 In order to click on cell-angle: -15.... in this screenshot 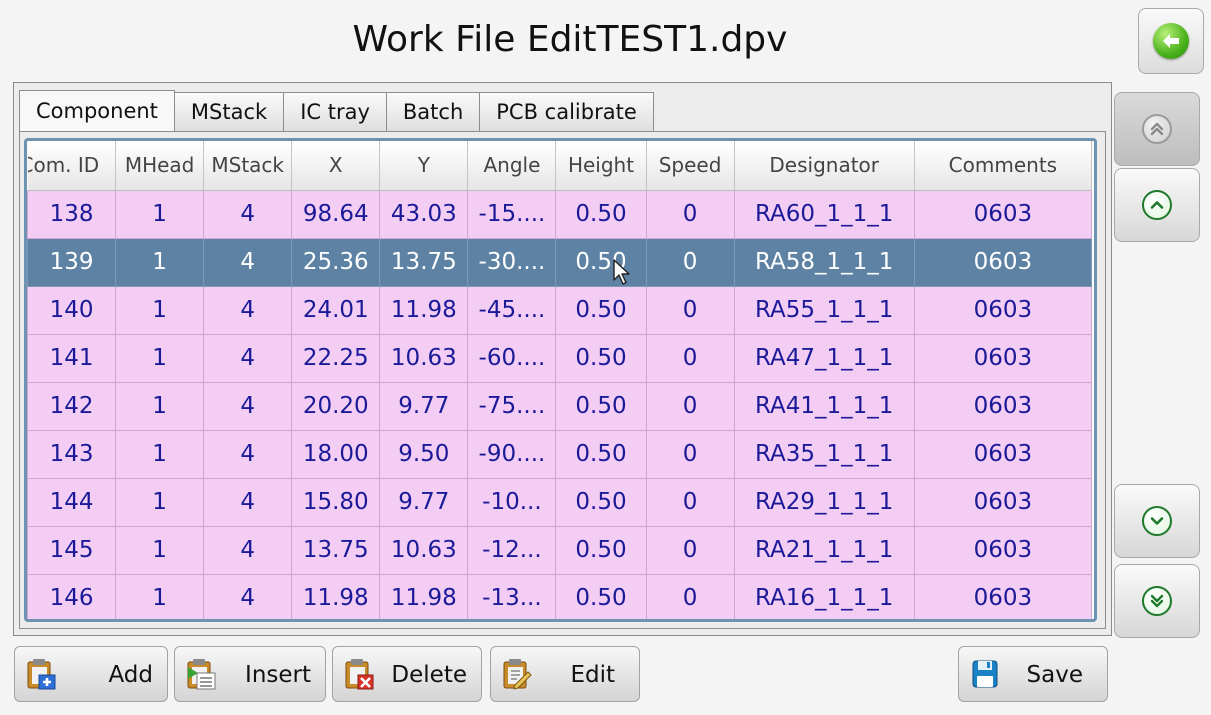, I will do `click(512, 214)`.